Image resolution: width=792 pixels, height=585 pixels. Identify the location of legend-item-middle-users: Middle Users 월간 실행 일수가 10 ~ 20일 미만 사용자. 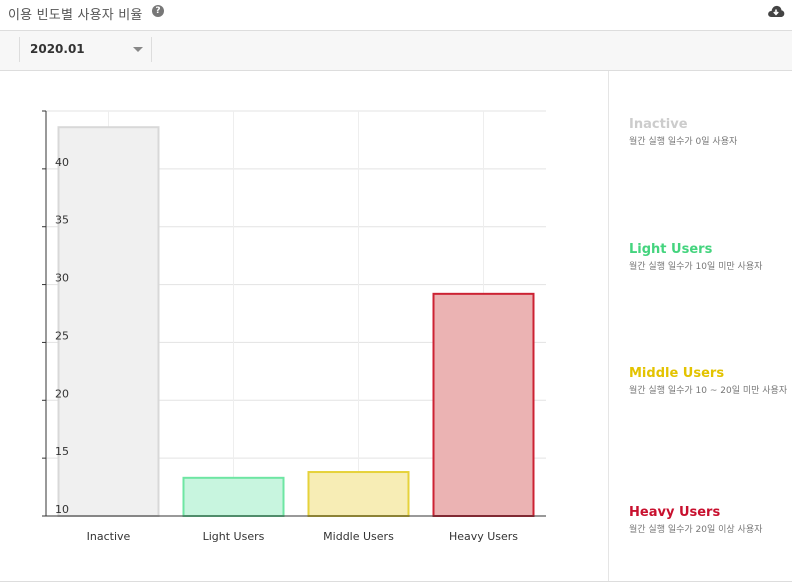
(709, 382).